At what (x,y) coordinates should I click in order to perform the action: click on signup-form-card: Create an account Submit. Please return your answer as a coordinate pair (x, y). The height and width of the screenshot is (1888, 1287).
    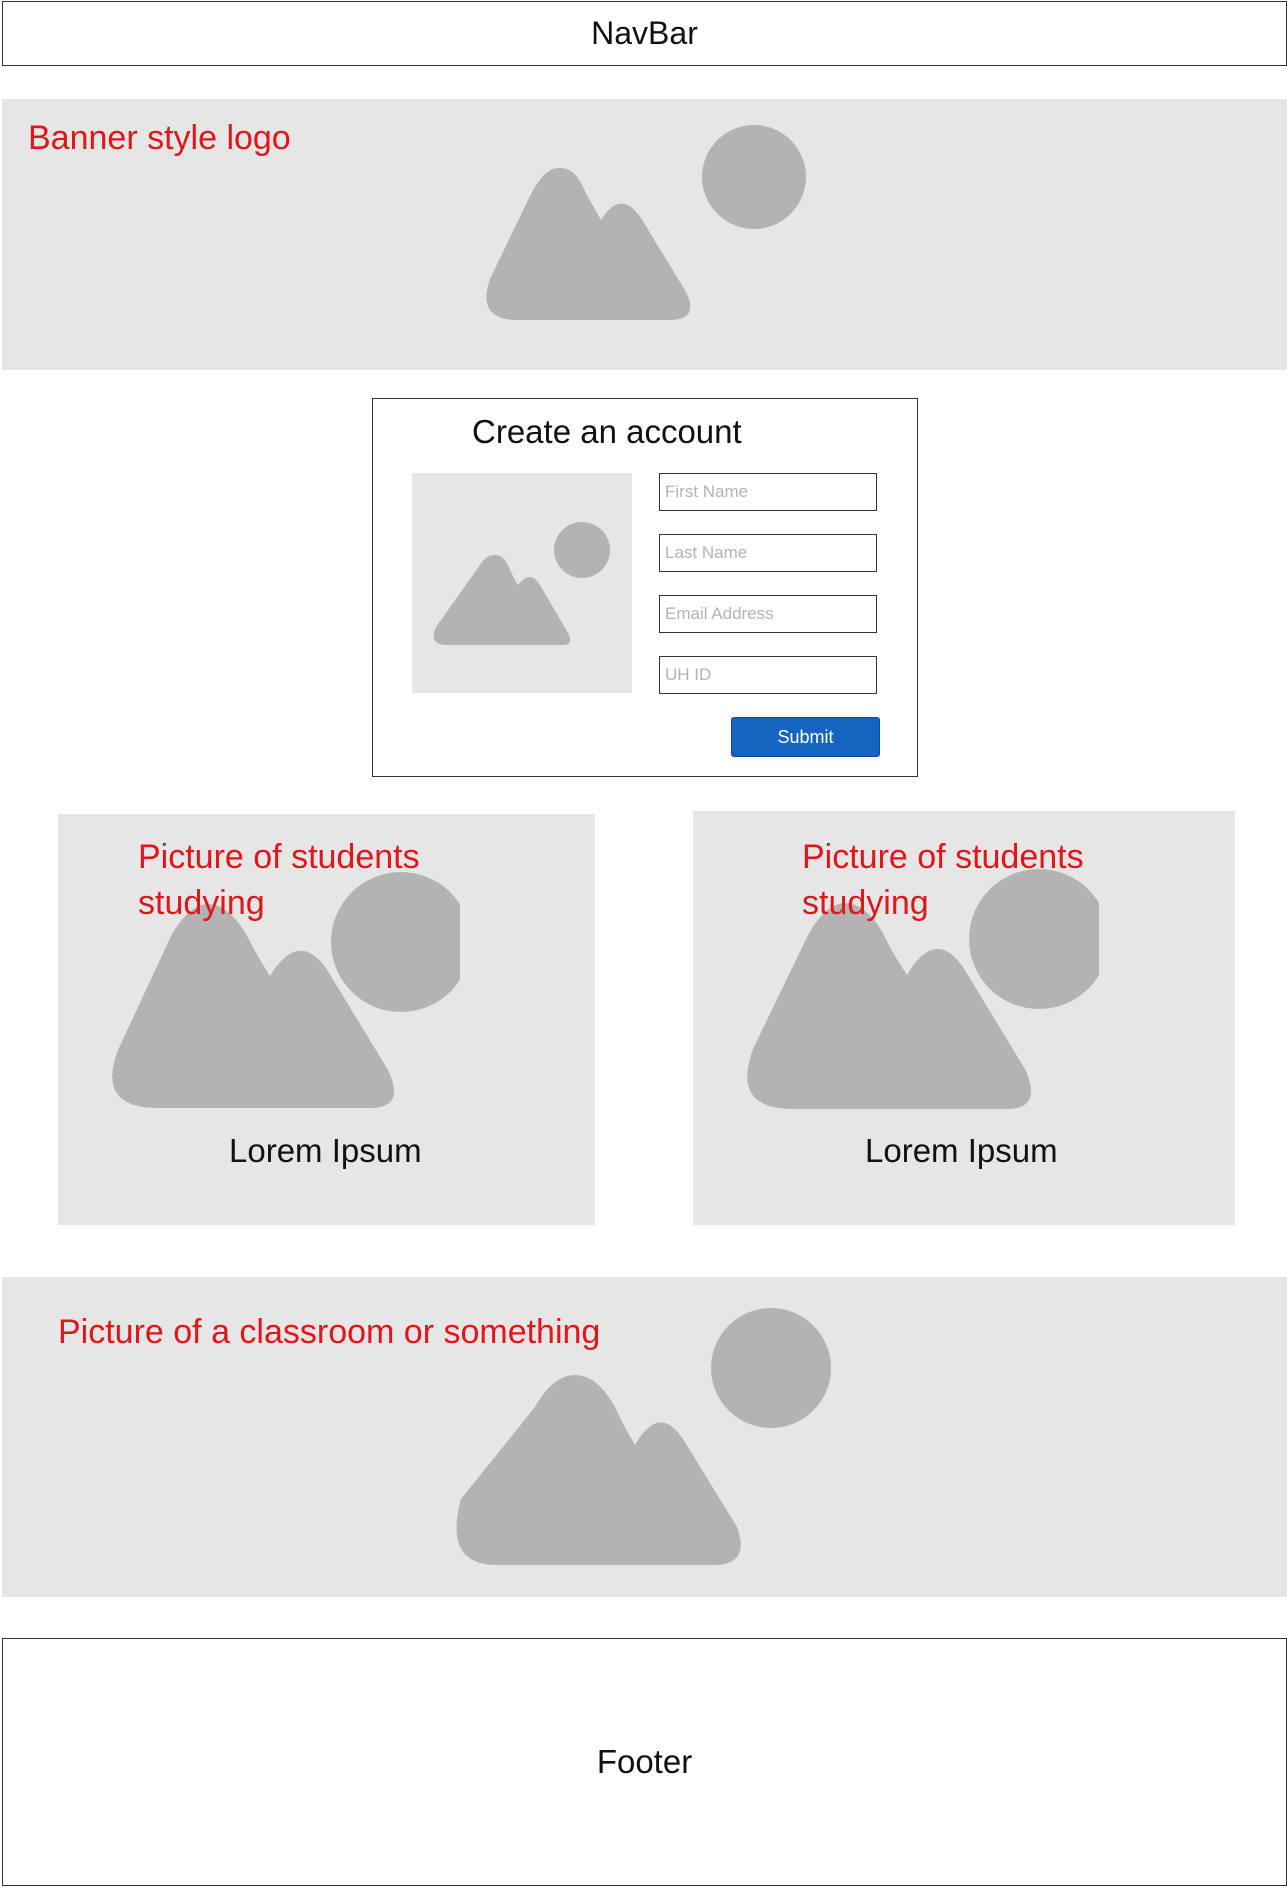
    Looking at the image, I should click on (645, 587).